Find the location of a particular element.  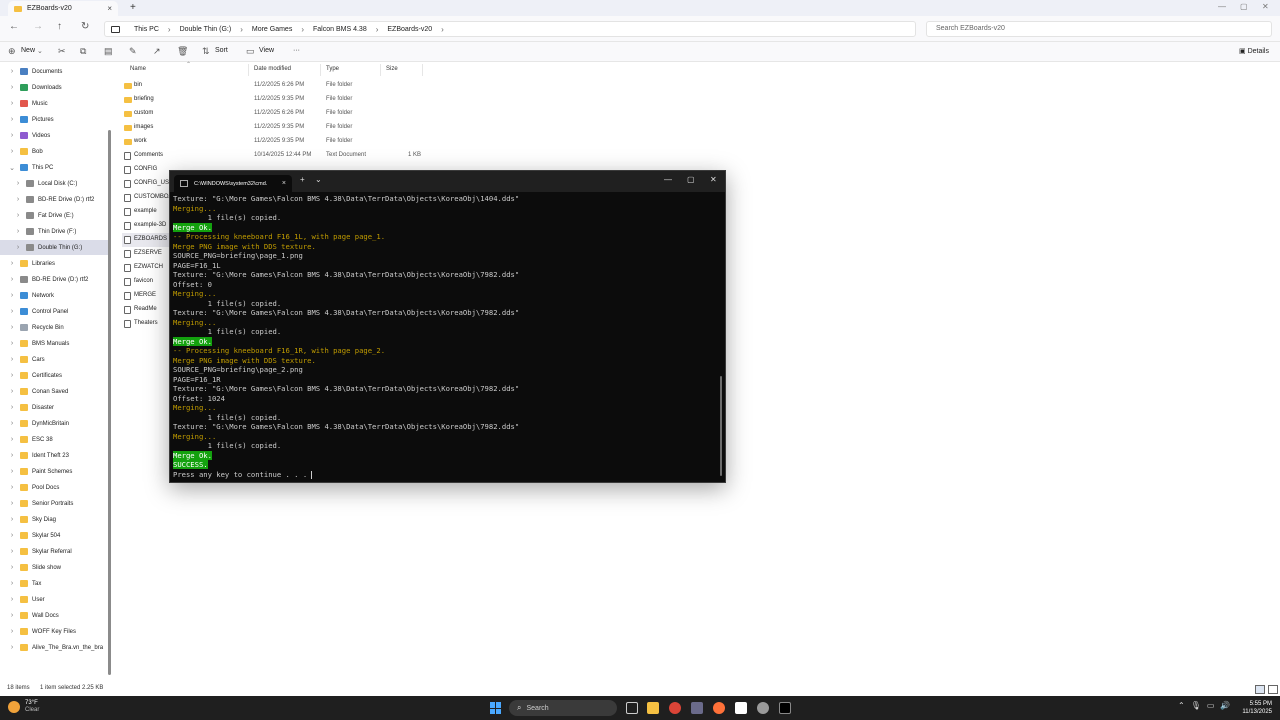

copy-icon: ⧉ is located at coordinates (83, 51).